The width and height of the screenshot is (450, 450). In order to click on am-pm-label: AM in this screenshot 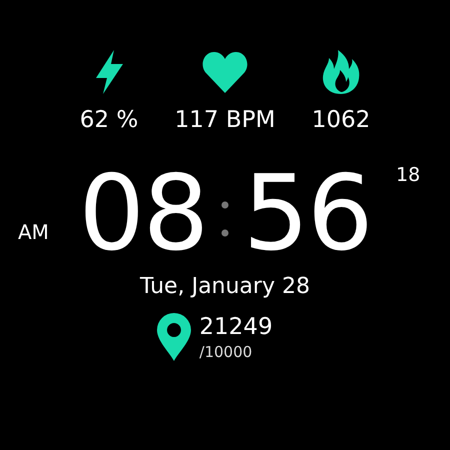, I will do `click(33, 232)`.